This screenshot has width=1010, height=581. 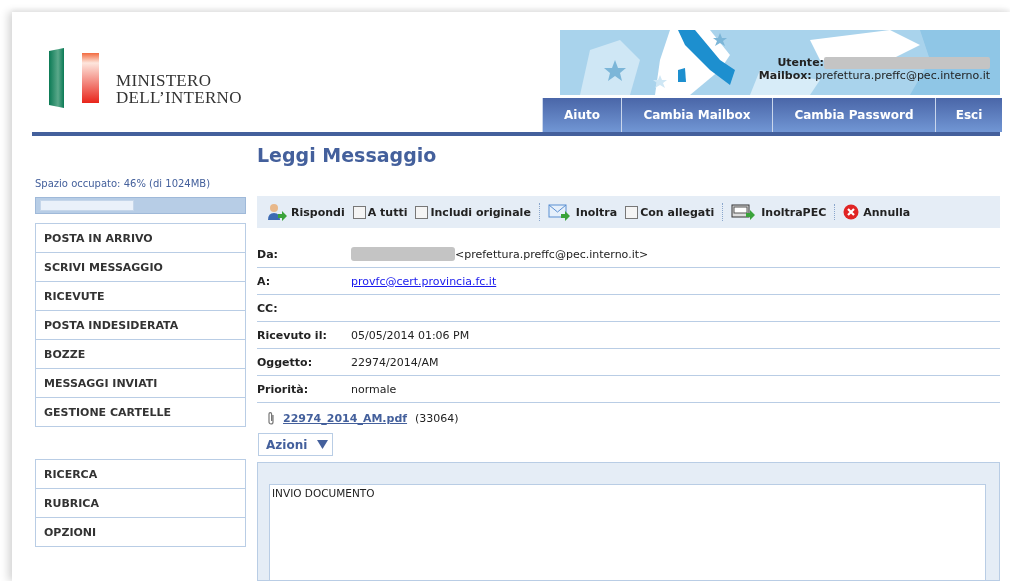 What do you see at coordinates (140, 382) in the screenshot?
I see `sidebar-item: MESSAGGI INVIATI` at bounding box center [140, 382].